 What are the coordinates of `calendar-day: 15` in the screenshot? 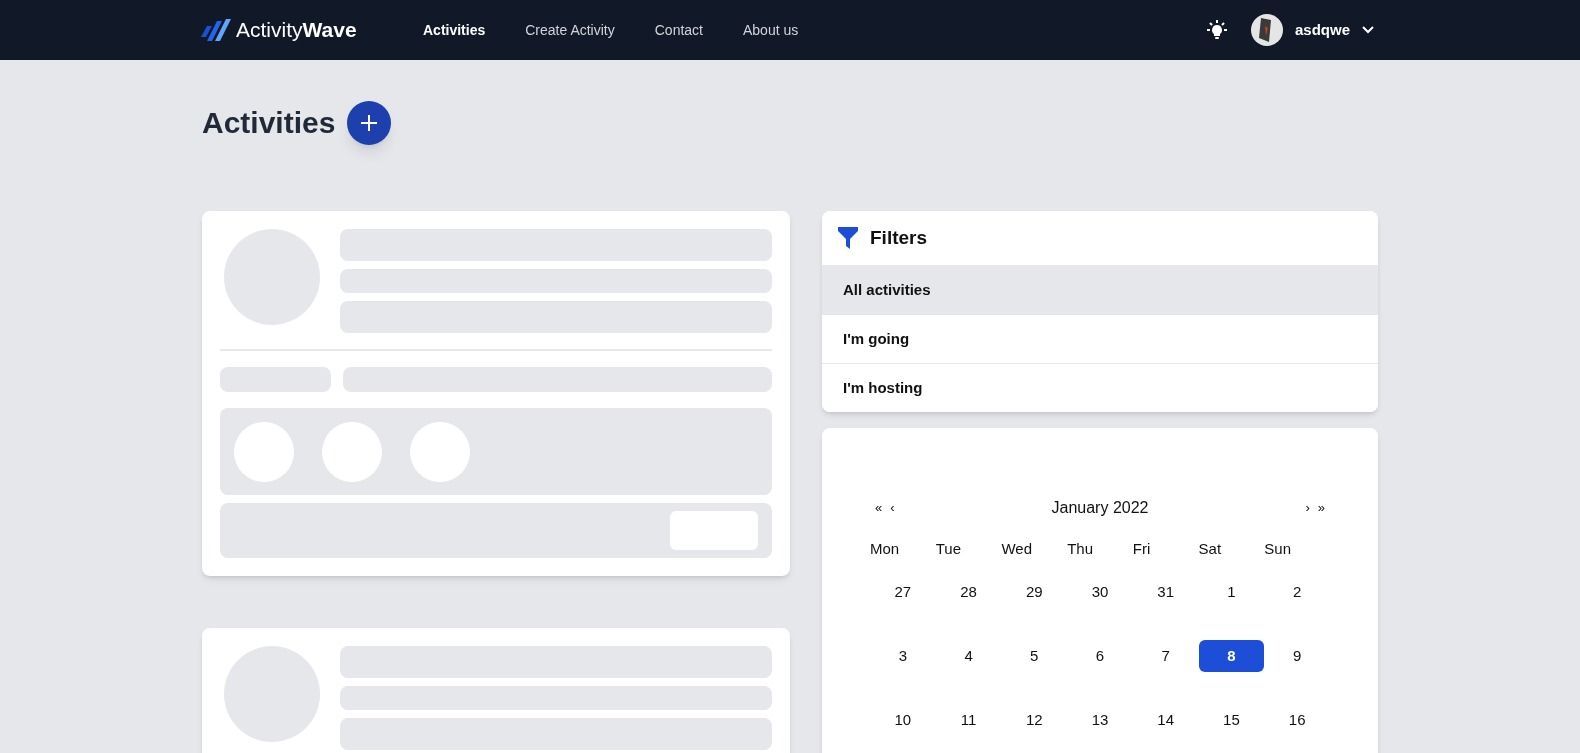 It's located at (1231, 720).